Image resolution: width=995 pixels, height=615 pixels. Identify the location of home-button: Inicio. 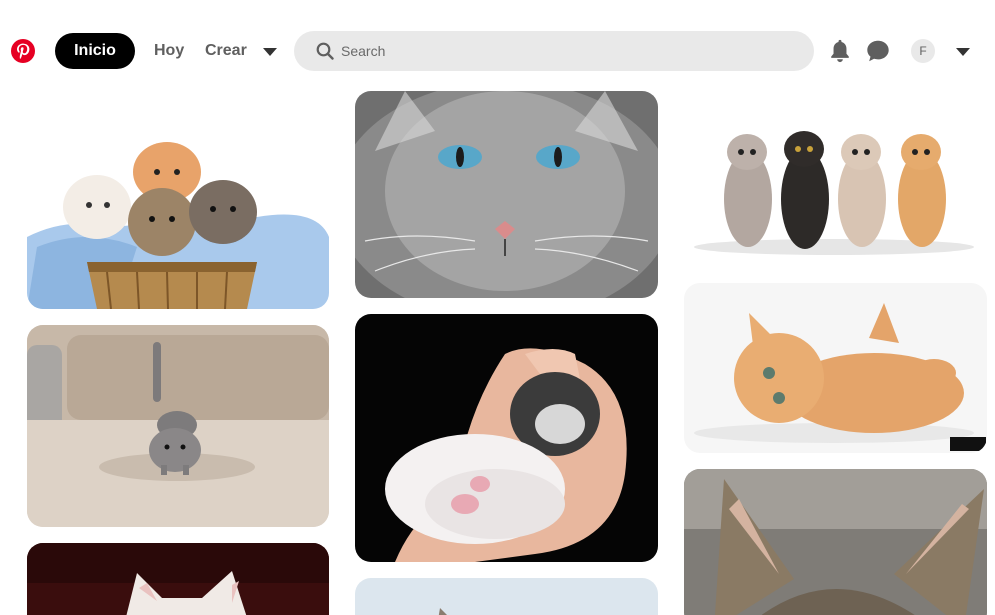
(95, 51).